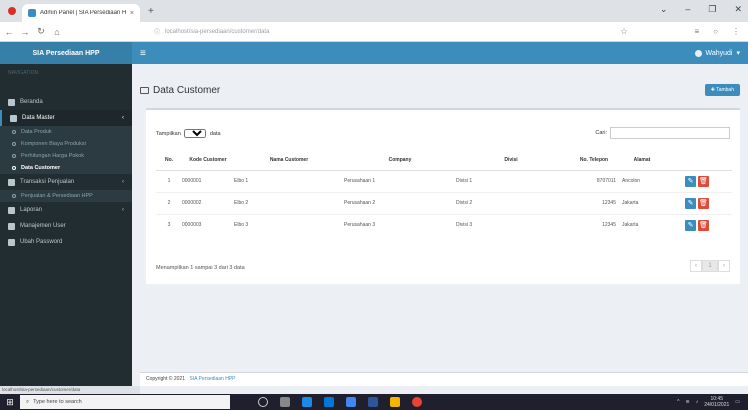 This screenshot has width=748, height=410. What do you see at coordinates (263, 402) in the screenshot?
I see `cortana-icon` at bounding box center [263, 402].